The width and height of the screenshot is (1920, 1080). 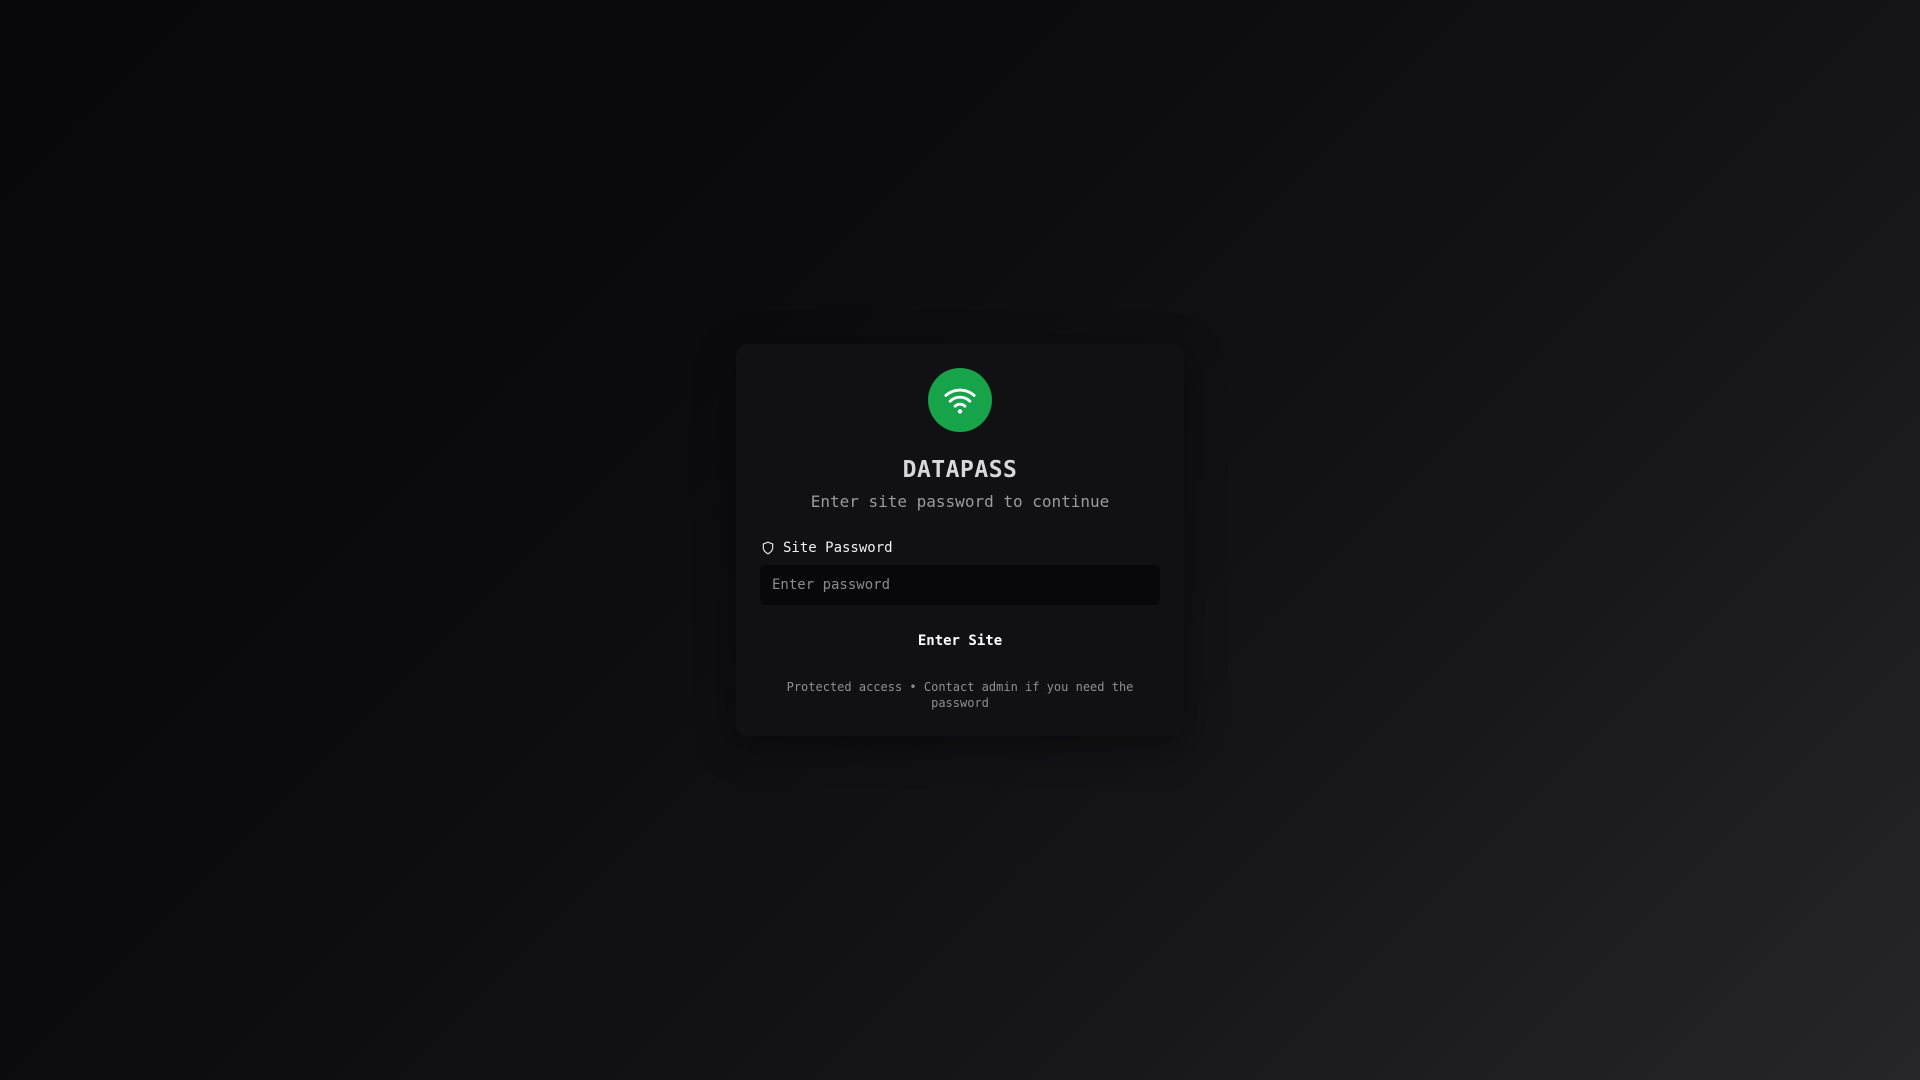 What do you see at coordinates (838, 548) in the screenshot?
I see `password-label: Site Password` at bounding box center [838, 548].